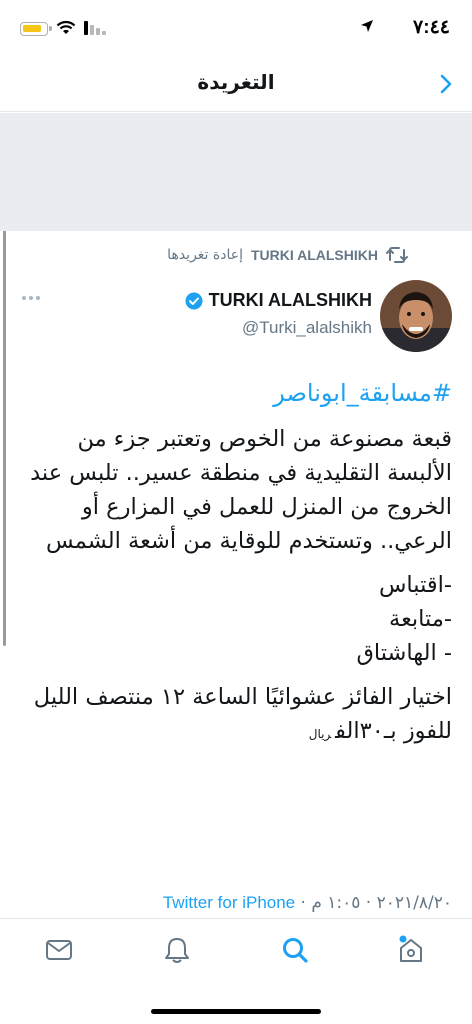 This screenshot has width=472, height=1024. What do you see at coordinates (229, 902) in the screenshot?
I see `tweet-source-link: Twitter for iPhone` at bounding box center [229, 902].